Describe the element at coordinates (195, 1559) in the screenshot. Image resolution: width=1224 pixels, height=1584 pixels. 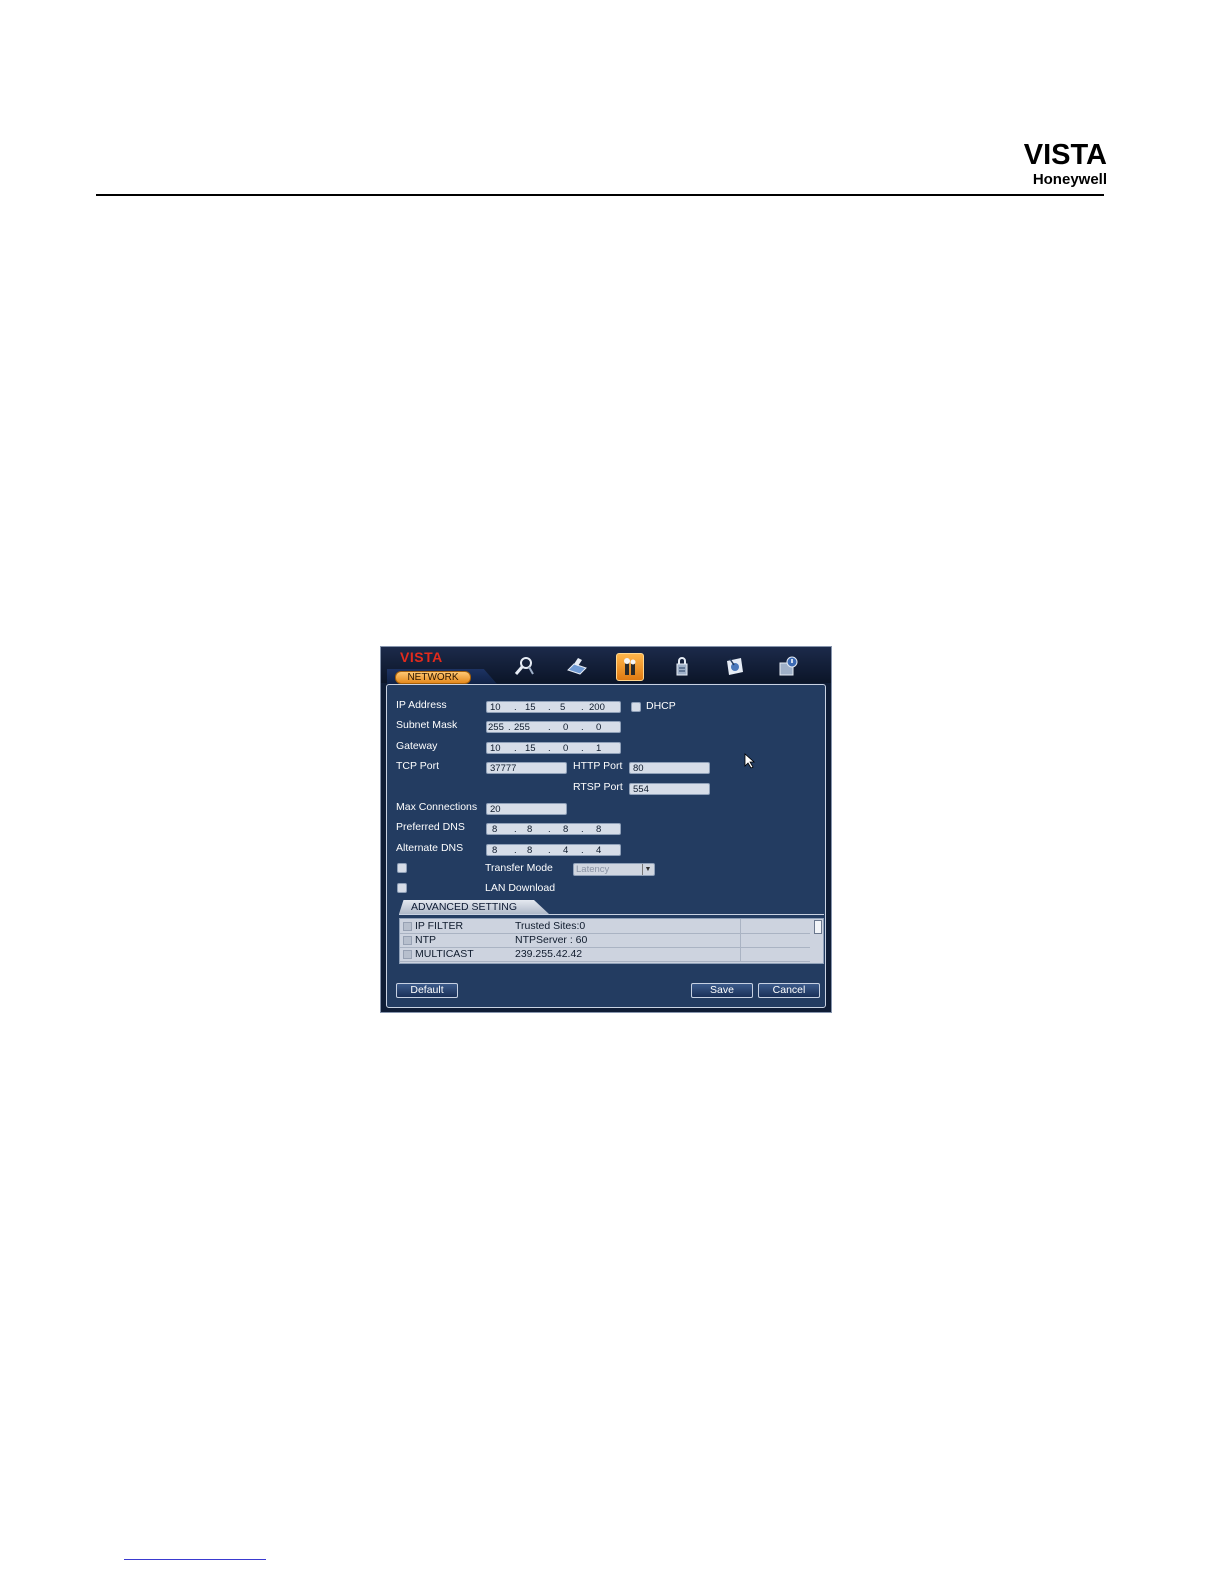
I see `footer-link-underline` at that location.